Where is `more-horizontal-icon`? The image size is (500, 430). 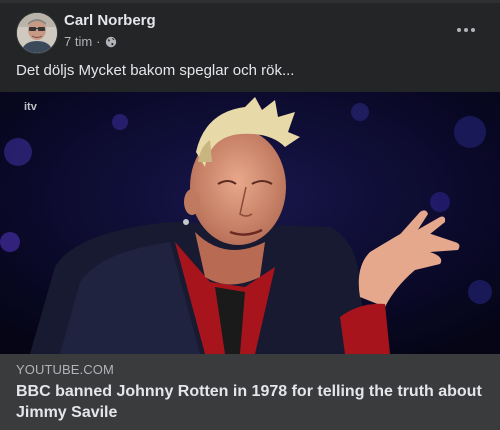
more-horizontal-icon is located at coordinates (466, 30).